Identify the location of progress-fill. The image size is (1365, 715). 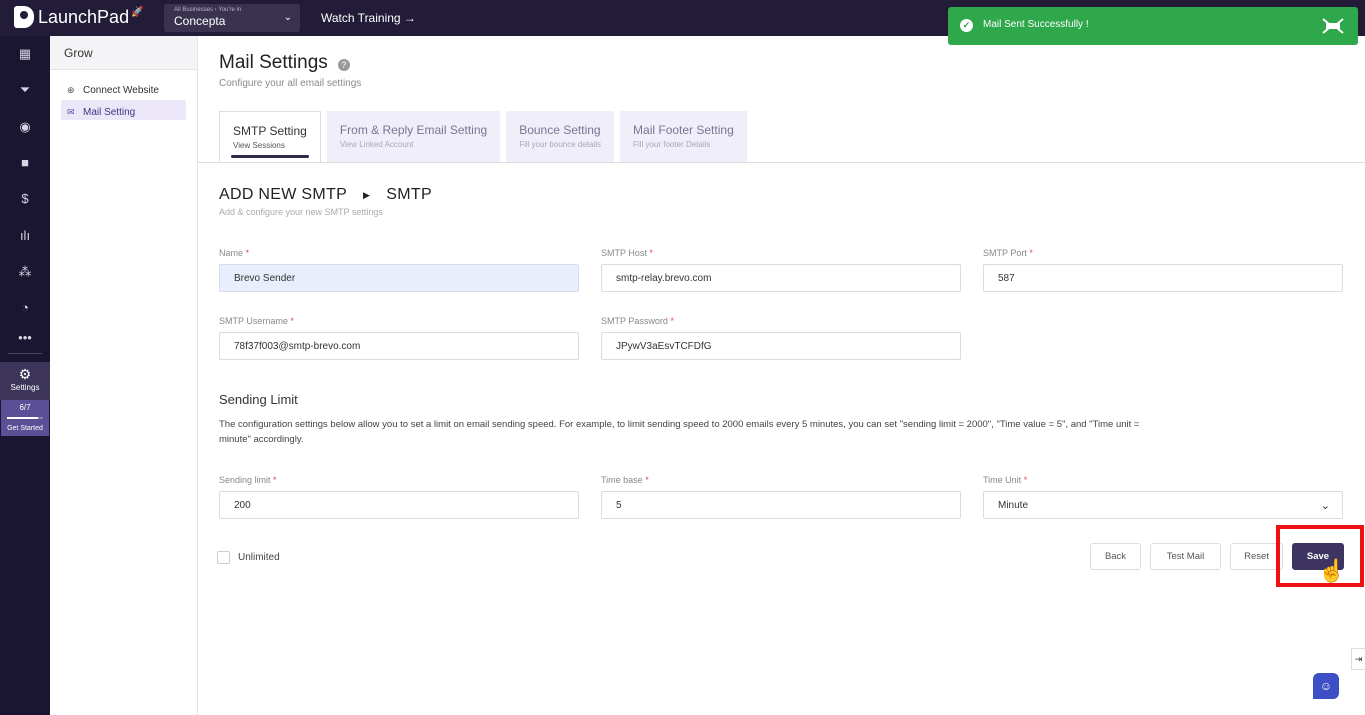
(22, 418).